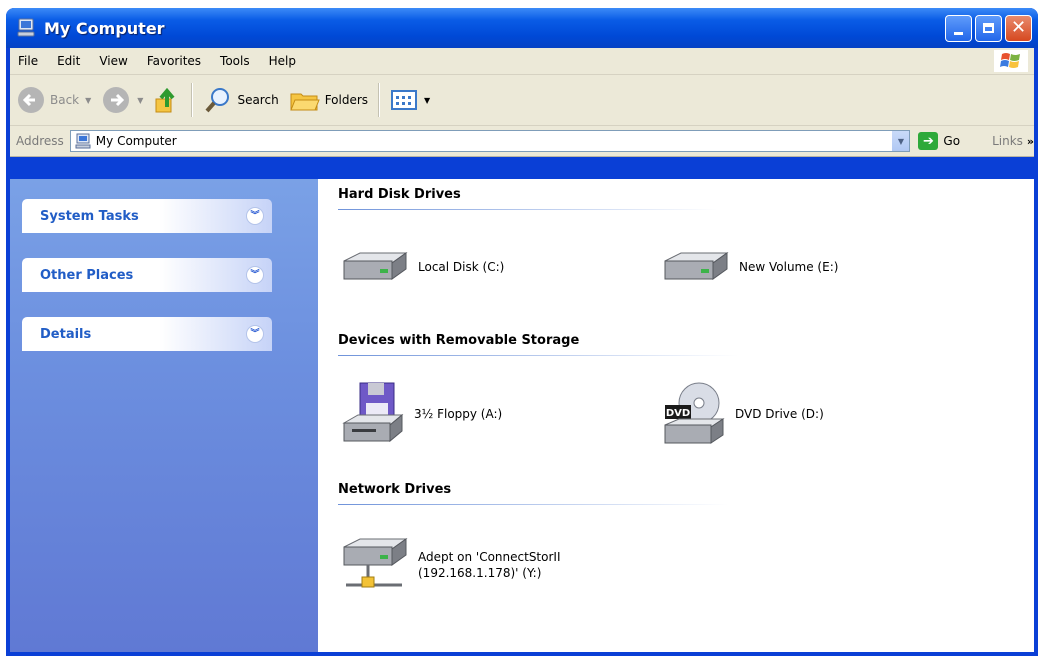 The image size is (1051, 662). I want to click on floppy-drive-icon, so click(373, 412).